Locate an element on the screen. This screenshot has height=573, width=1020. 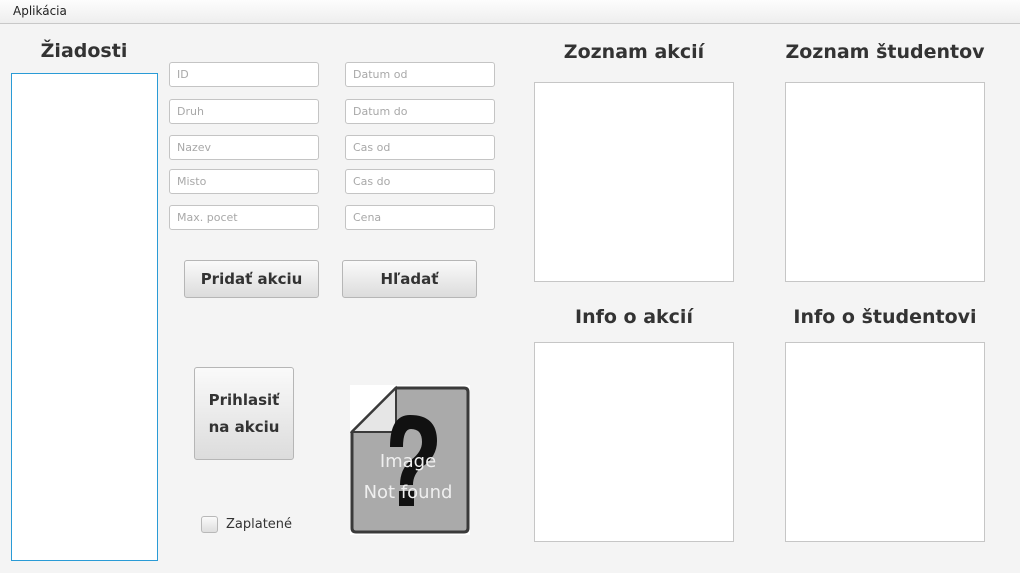
students-list-heading: Zoznam študentov is located at coordinates (885, 52).